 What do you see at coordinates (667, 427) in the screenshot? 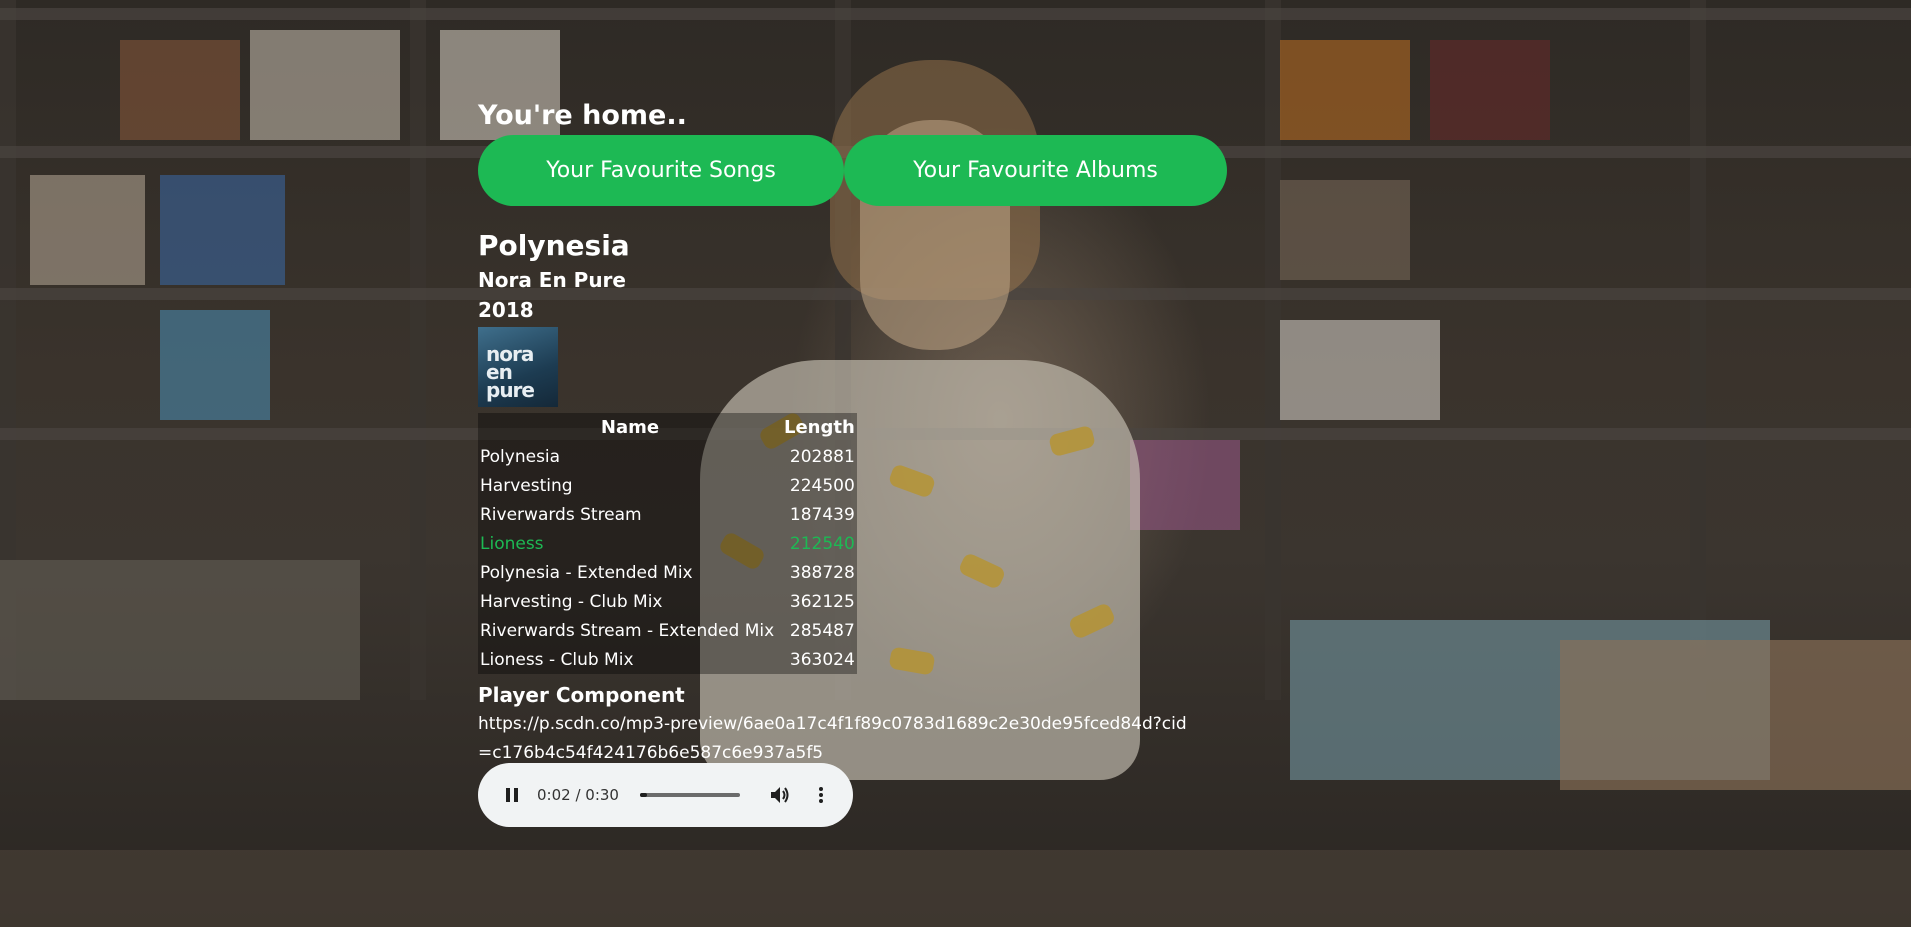
I see `track-table-header: Name Length` at bounding box center [667, 427].